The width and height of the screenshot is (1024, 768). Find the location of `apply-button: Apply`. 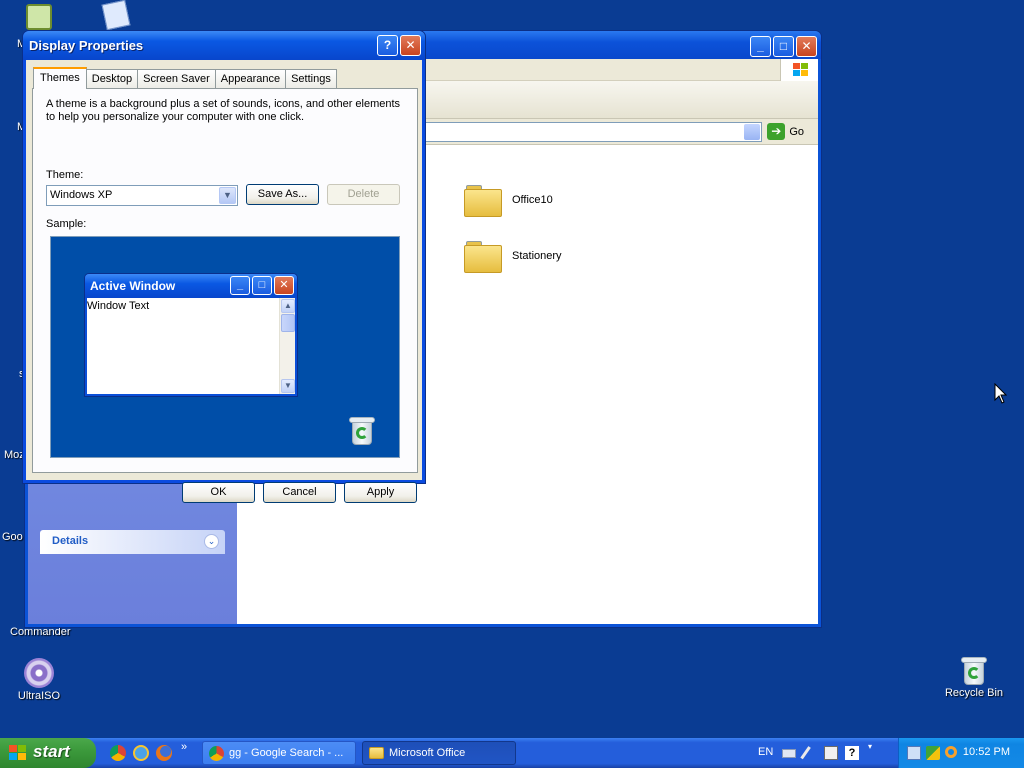

apply-button: Apply is located at coordinates (380, 492).